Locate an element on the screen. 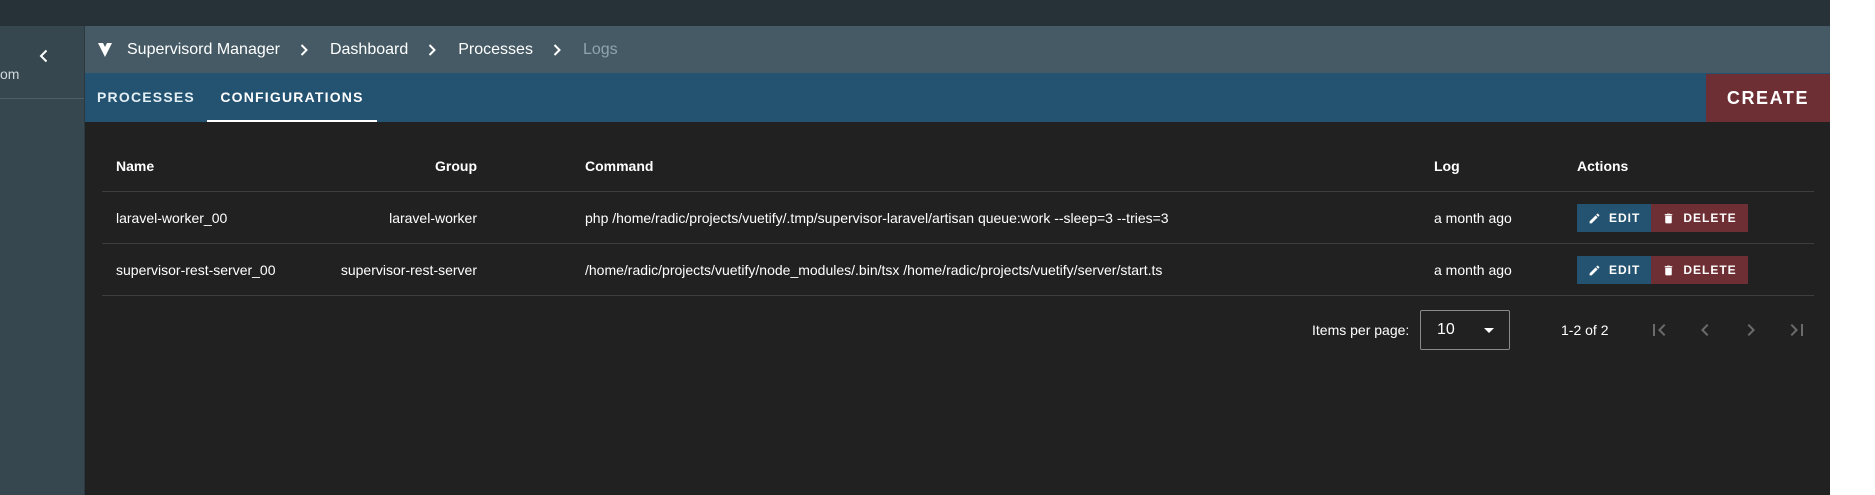 The width and height of the screenshot is (1875, 495). tab-configurations: CONFIGURATIONS is located at coordinates (292, 97).